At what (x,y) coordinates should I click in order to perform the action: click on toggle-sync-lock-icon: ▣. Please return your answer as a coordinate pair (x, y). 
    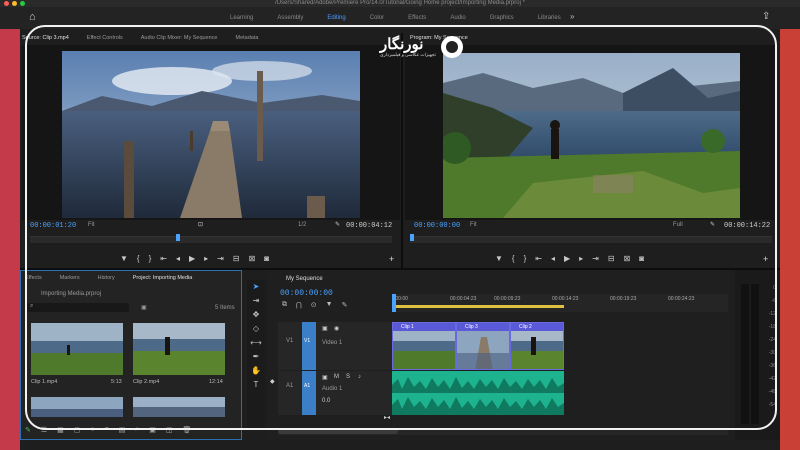
    Looking at the image, I should click on (325, 328).